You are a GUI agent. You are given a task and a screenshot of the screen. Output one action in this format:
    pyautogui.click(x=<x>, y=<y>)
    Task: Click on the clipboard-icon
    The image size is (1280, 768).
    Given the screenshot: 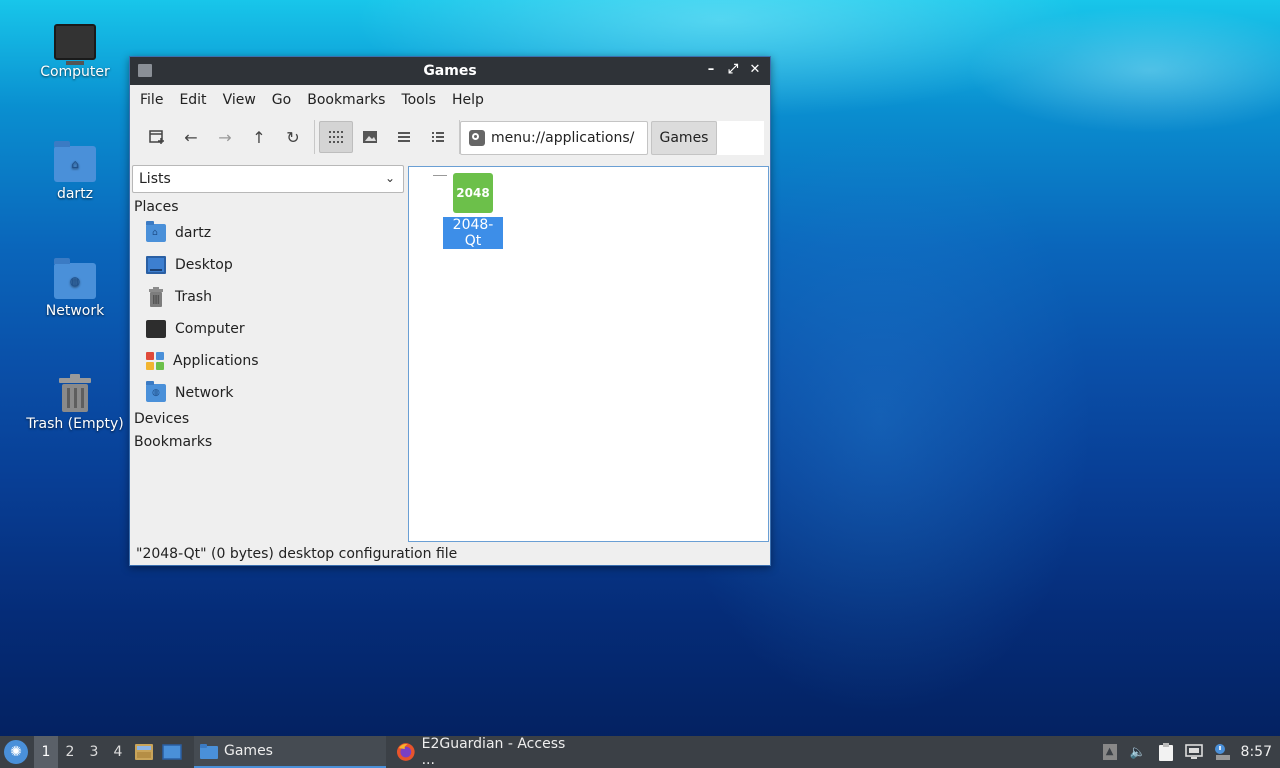 What is the action you would take?
    pyautogui.click(x=1165, y=752)
    